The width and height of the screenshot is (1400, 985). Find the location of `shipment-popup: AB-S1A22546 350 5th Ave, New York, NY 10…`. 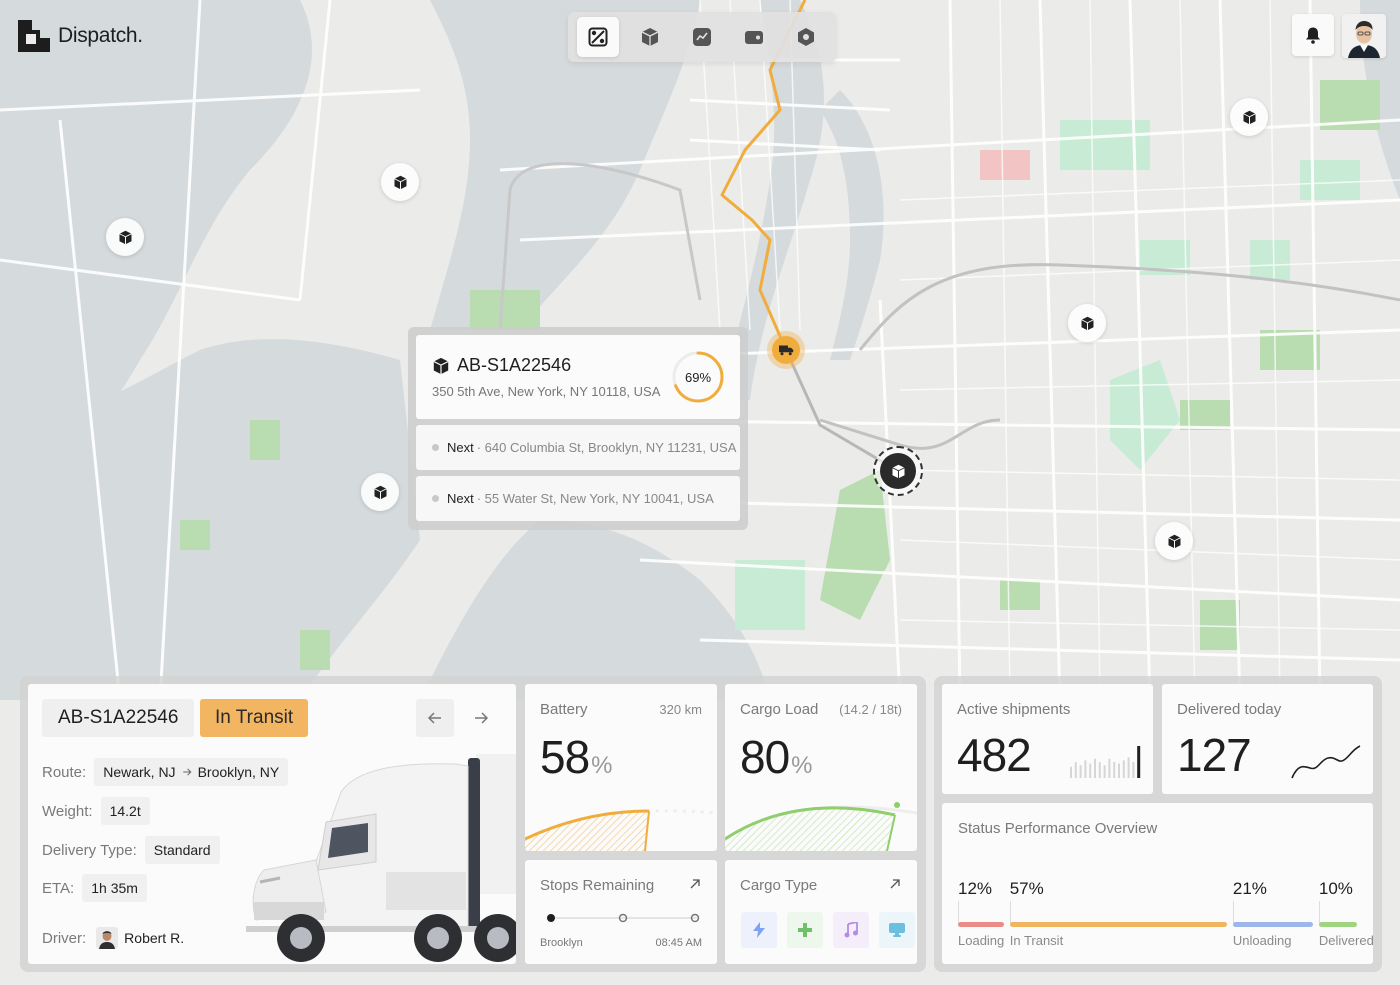

shipment-popup: AB-S1A22546 350 5th Ave, New York, NY 10… is located at coordinates (578, 428).